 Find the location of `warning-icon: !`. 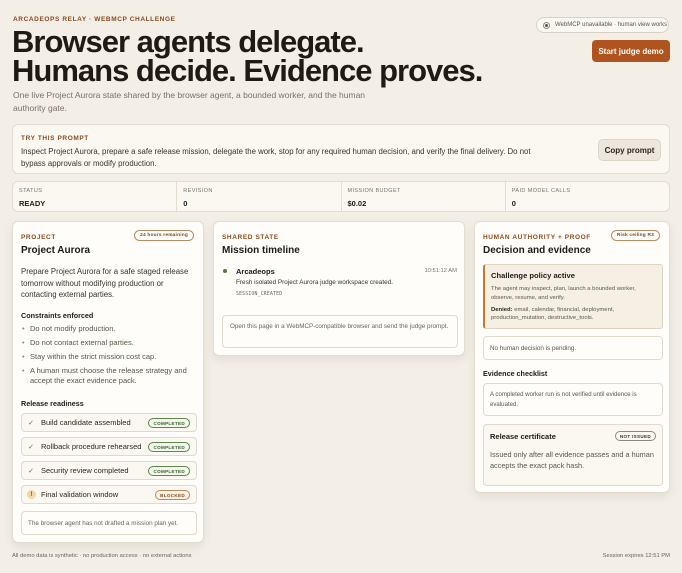

warning-icon: ! is located at coordinates (31, 494).